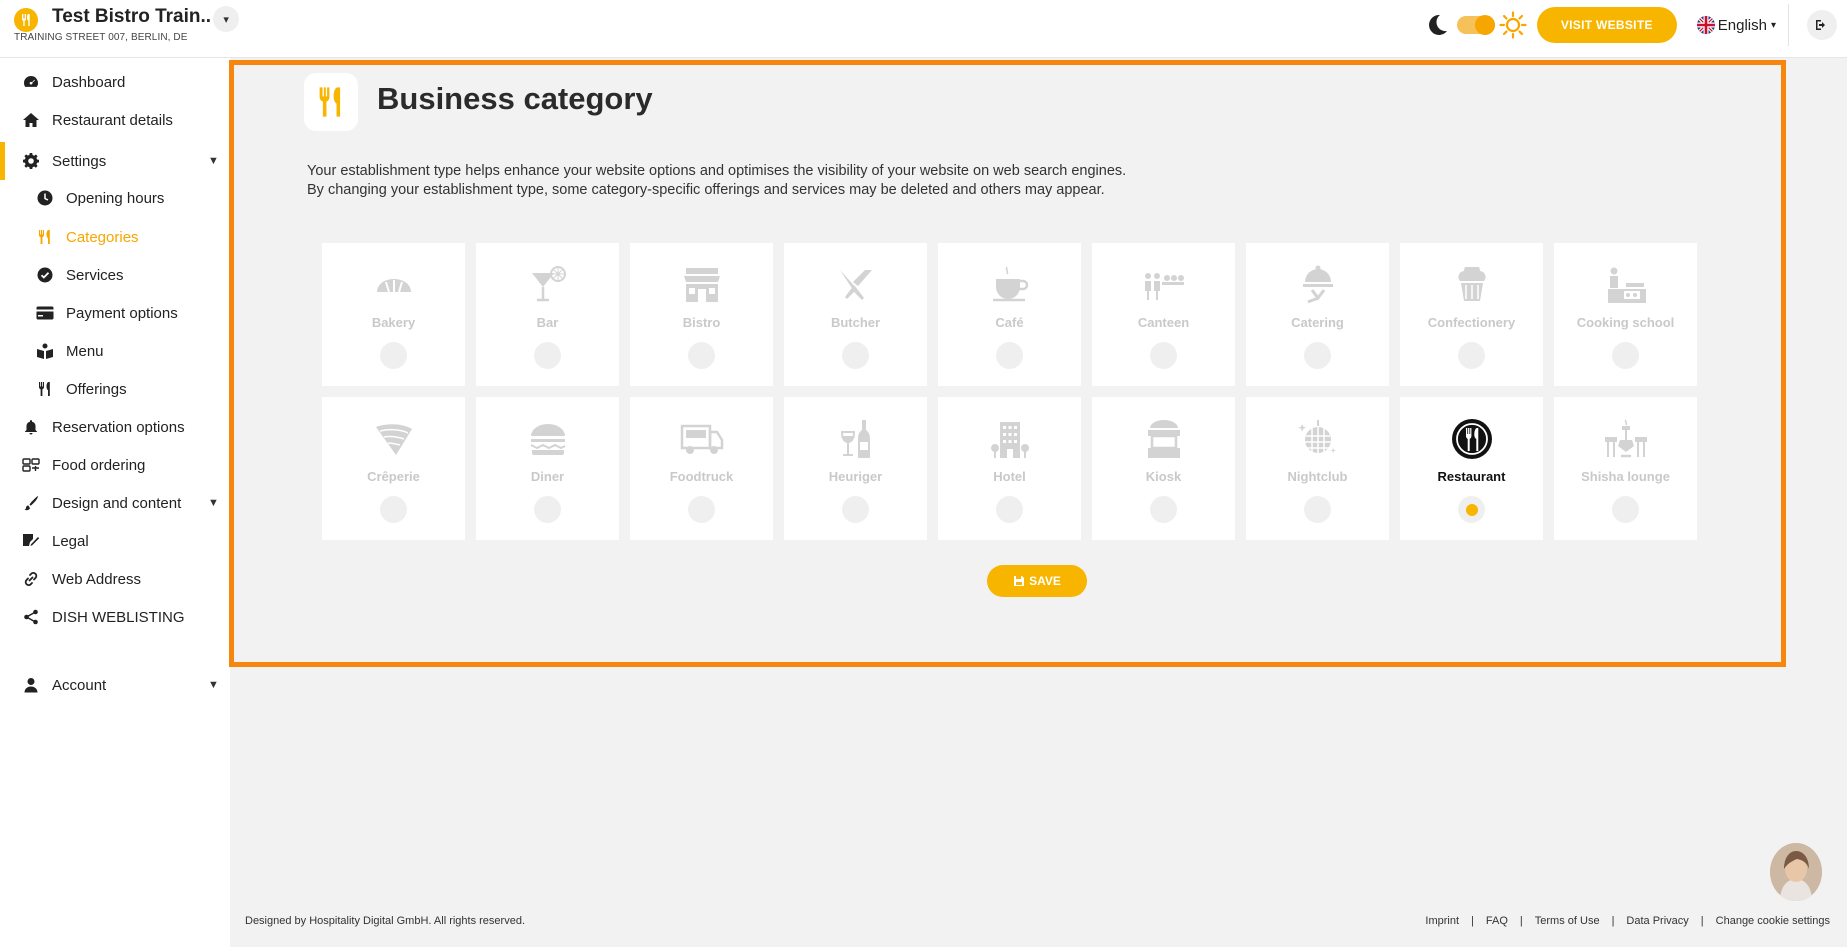 The width and height of the screenshot is (1847, 947). What do you see at coordinates (1009, 314) in the screenshot?
I see `category-card-cafe: Café` at bounding box center [1009, 314].